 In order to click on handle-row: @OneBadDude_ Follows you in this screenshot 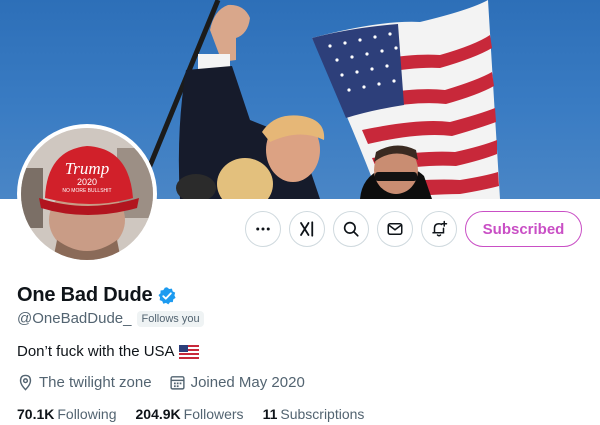, I will do `click(110, 318)`.